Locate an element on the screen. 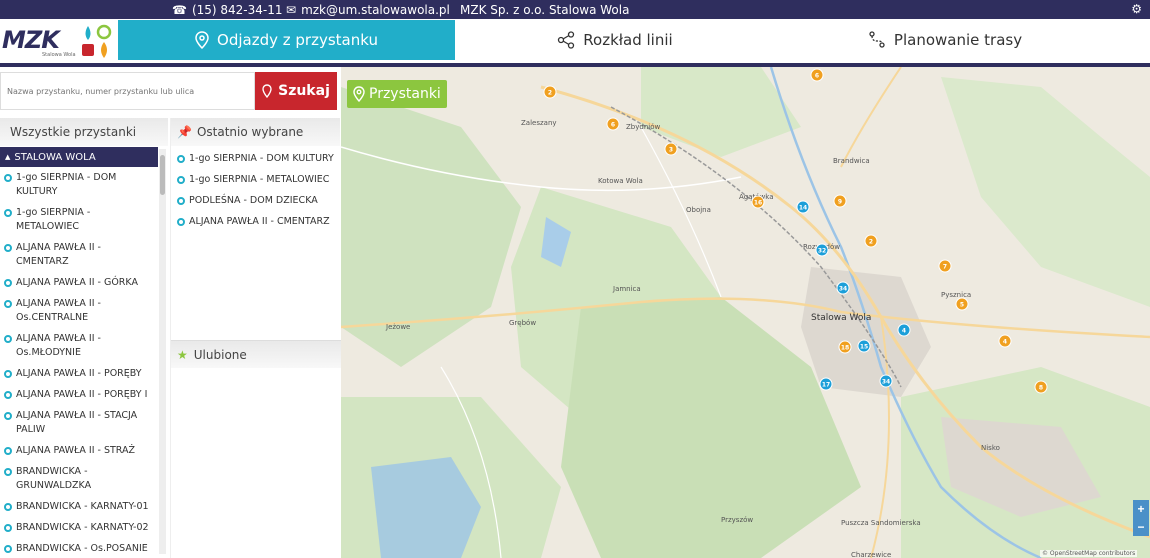  stop-list-item: ALJANA PAWŁA II - STRAŻ is located at coordinates (79, 450).